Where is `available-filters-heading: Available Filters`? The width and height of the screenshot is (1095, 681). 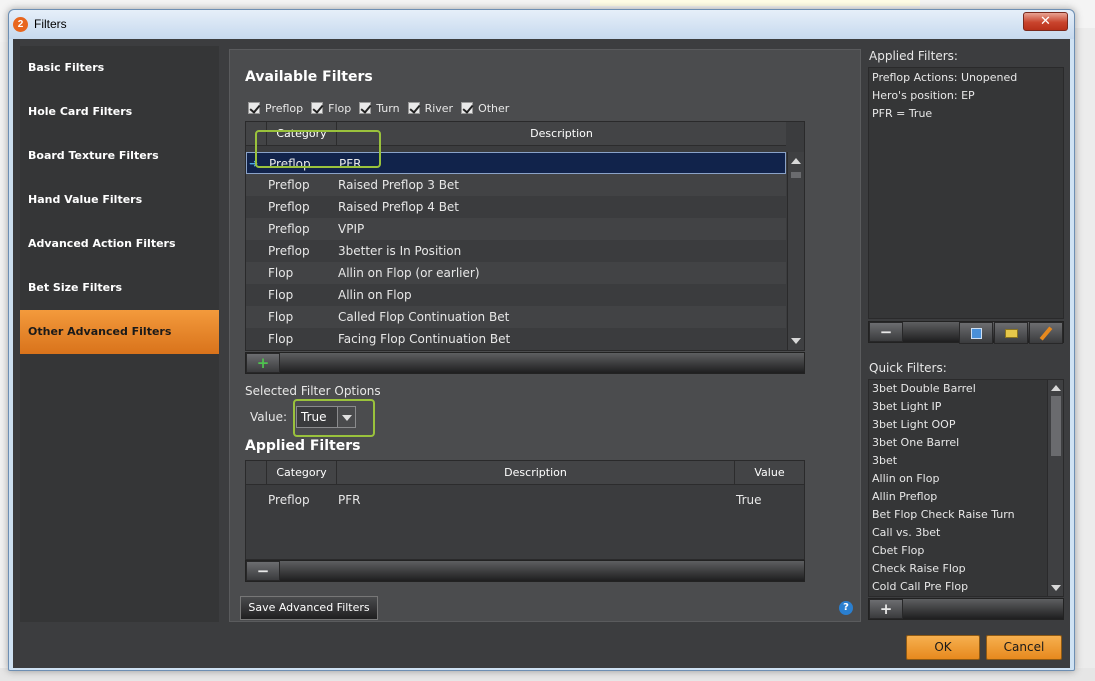 available-filters-heading: Available Filters is located at coordinates (309, 77).